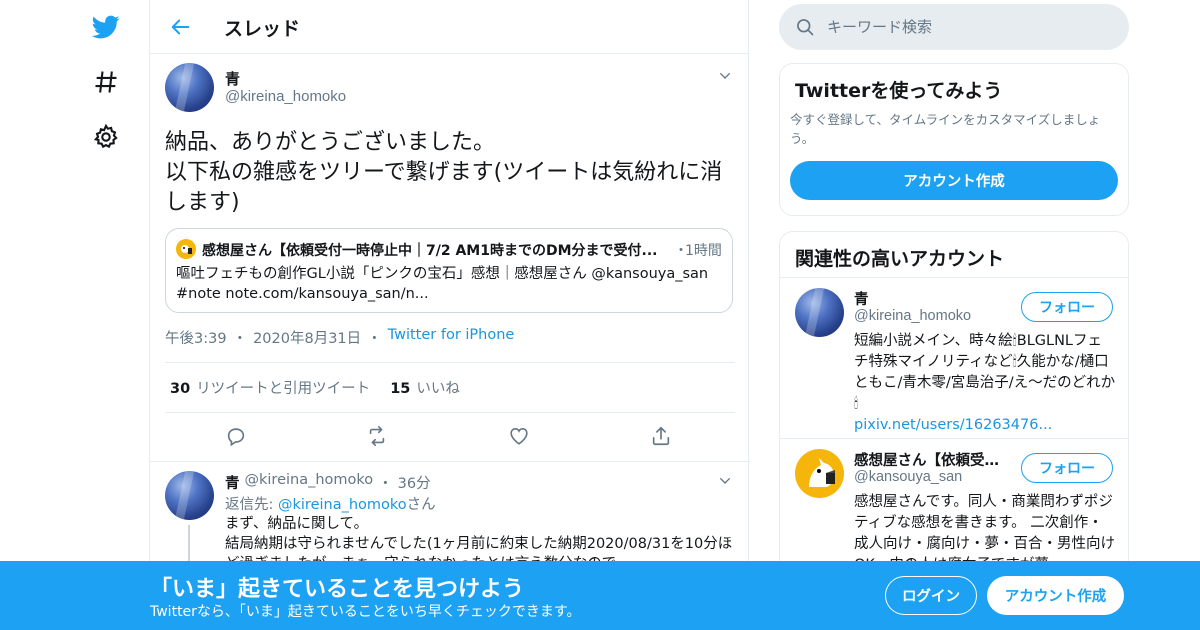 This screenshot has height=630, width=1200. Describe the element at coordinates (186, 249) in the screenshot. I see `quoted-avatar` at that location.